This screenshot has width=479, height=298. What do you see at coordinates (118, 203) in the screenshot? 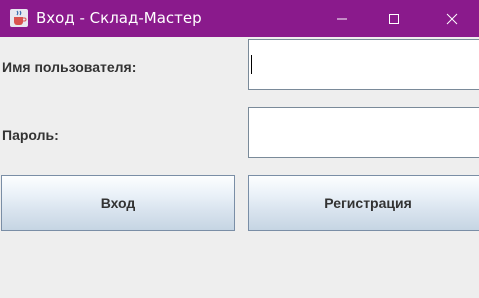
I see `login-button: Вход` at bounding box center [118, 203].